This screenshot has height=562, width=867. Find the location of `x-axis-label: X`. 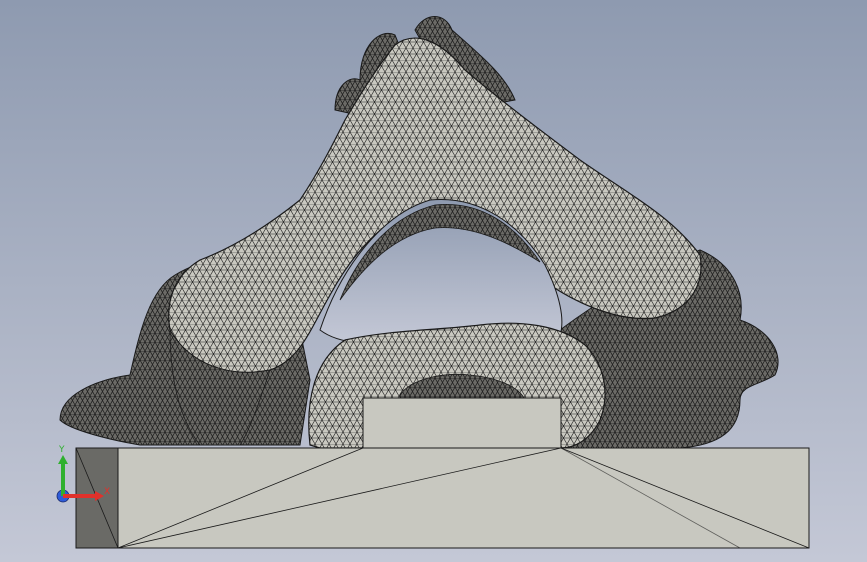

x-axis-label: X is located at coordinates (107, 492).